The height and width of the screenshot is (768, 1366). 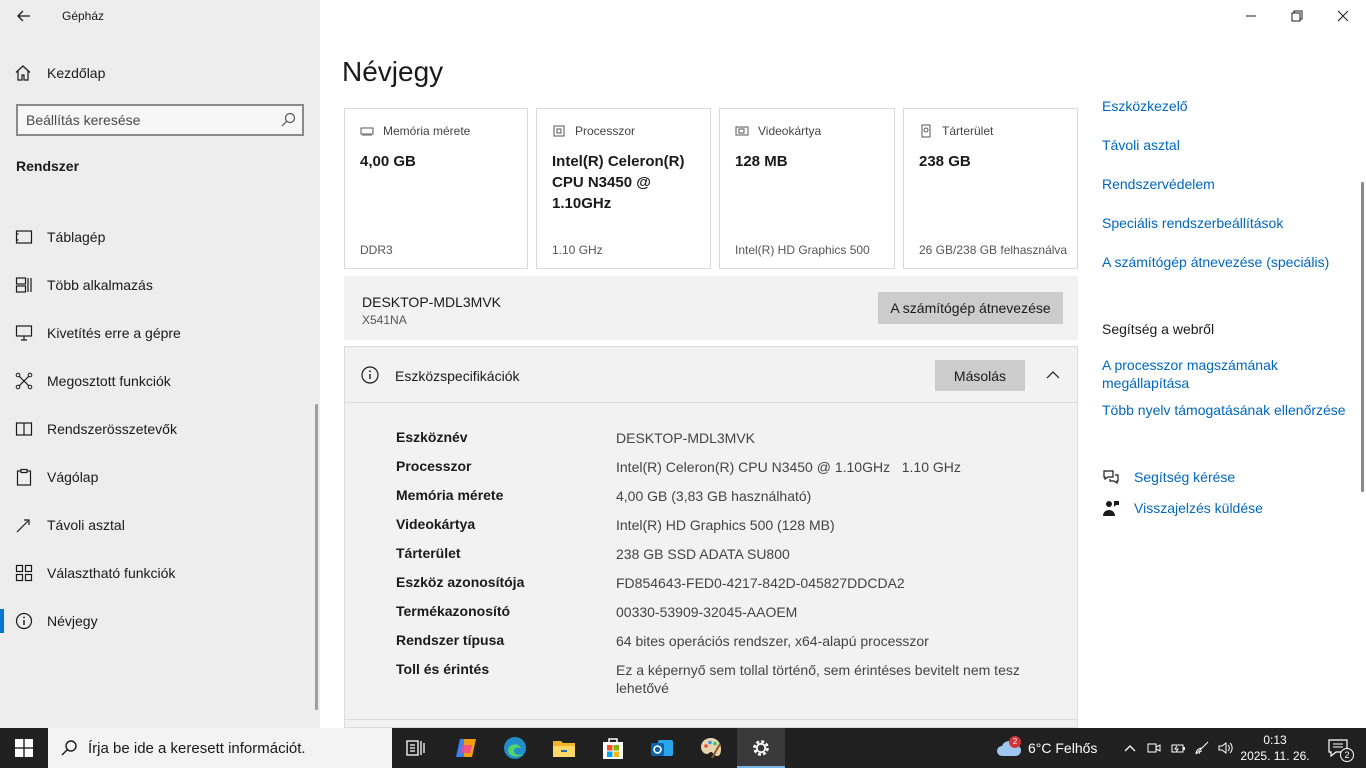 I want to click on processor-icon, so click(x=559, y=131).